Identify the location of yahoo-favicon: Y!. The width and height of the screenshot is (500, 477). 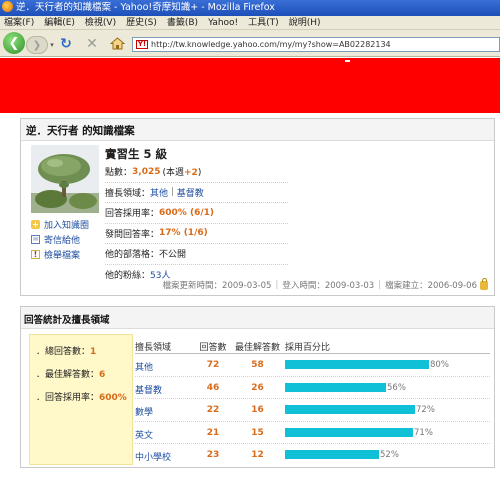
(142, 44).